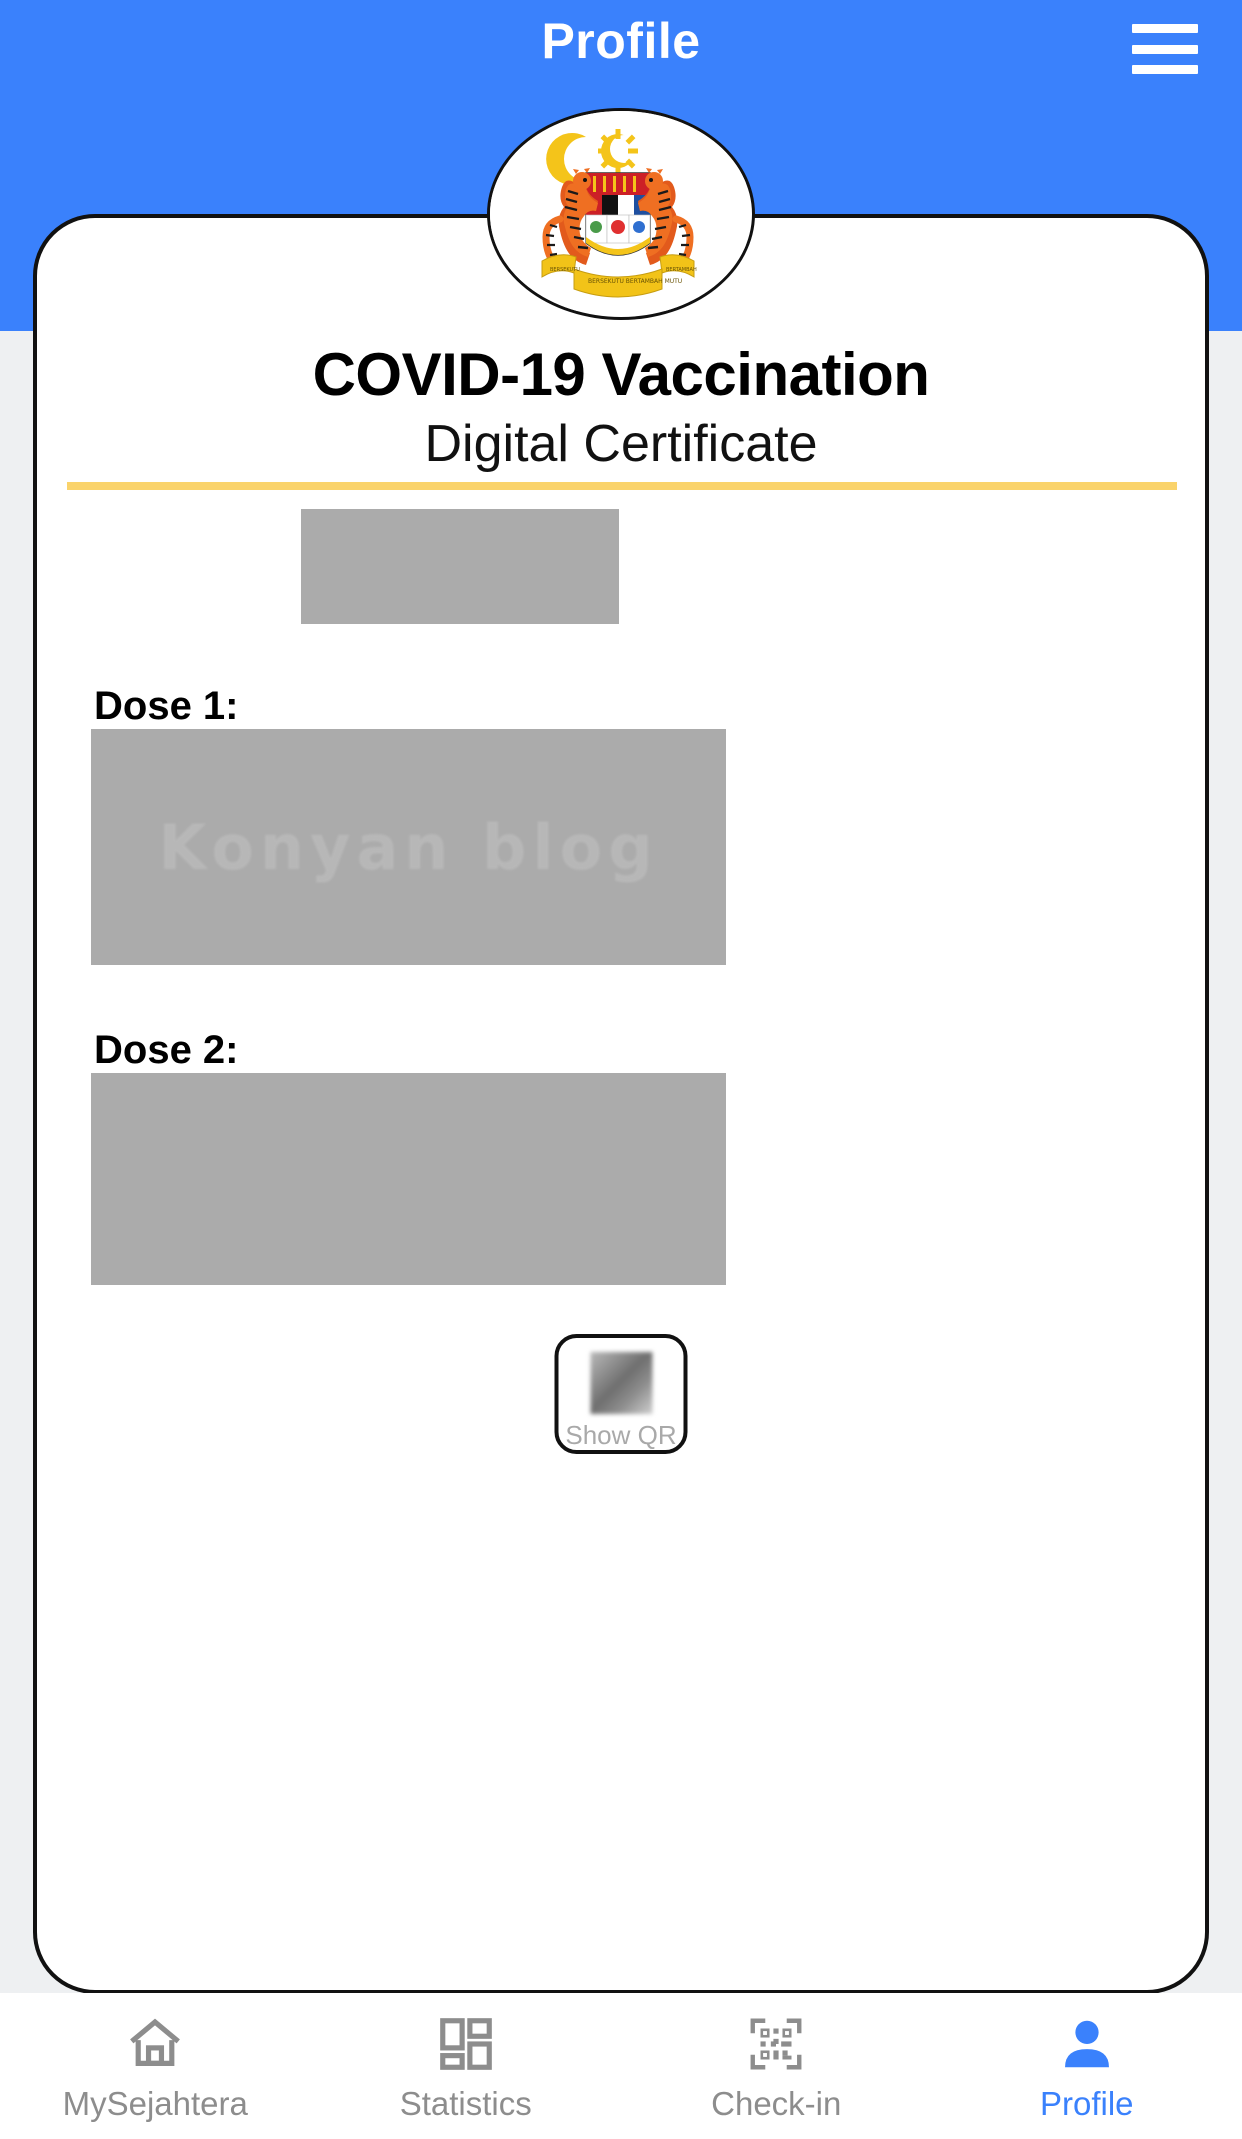  I want to click on nav-label-checkin: Check-in, so click(776, 2103).